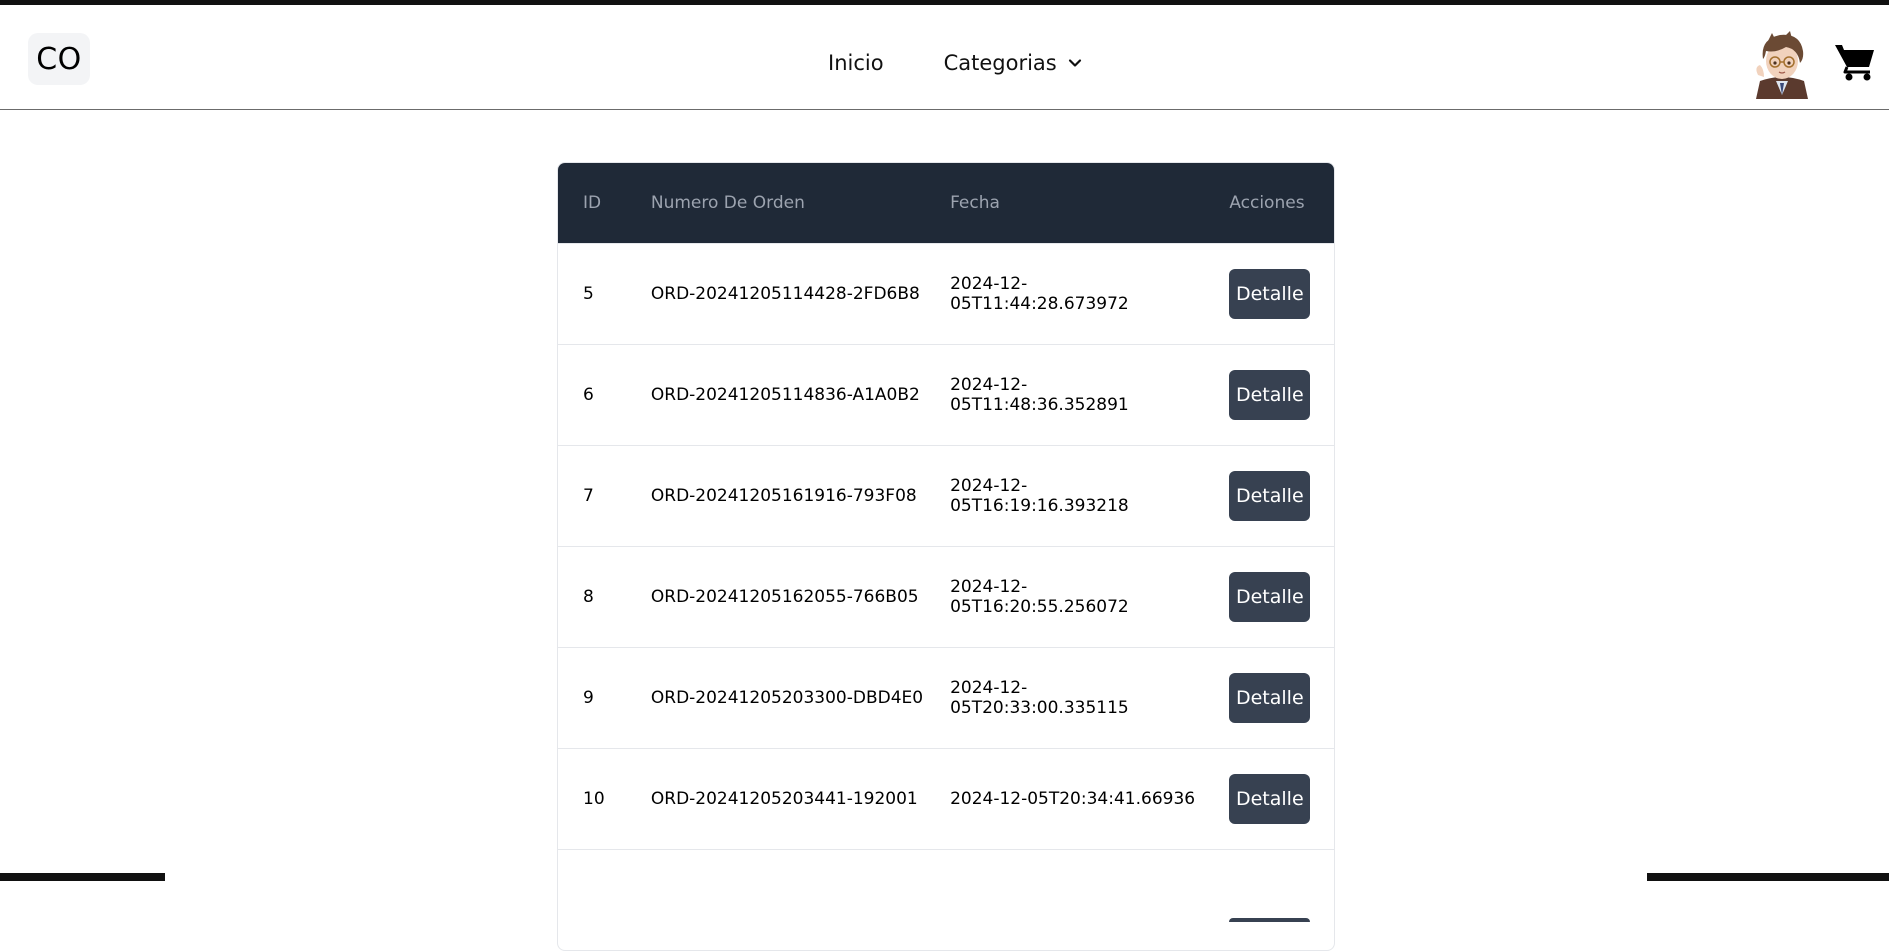  Describe the element at coordinates (588, 395) in the screenshot. I see `cell-id: 6` at that location.